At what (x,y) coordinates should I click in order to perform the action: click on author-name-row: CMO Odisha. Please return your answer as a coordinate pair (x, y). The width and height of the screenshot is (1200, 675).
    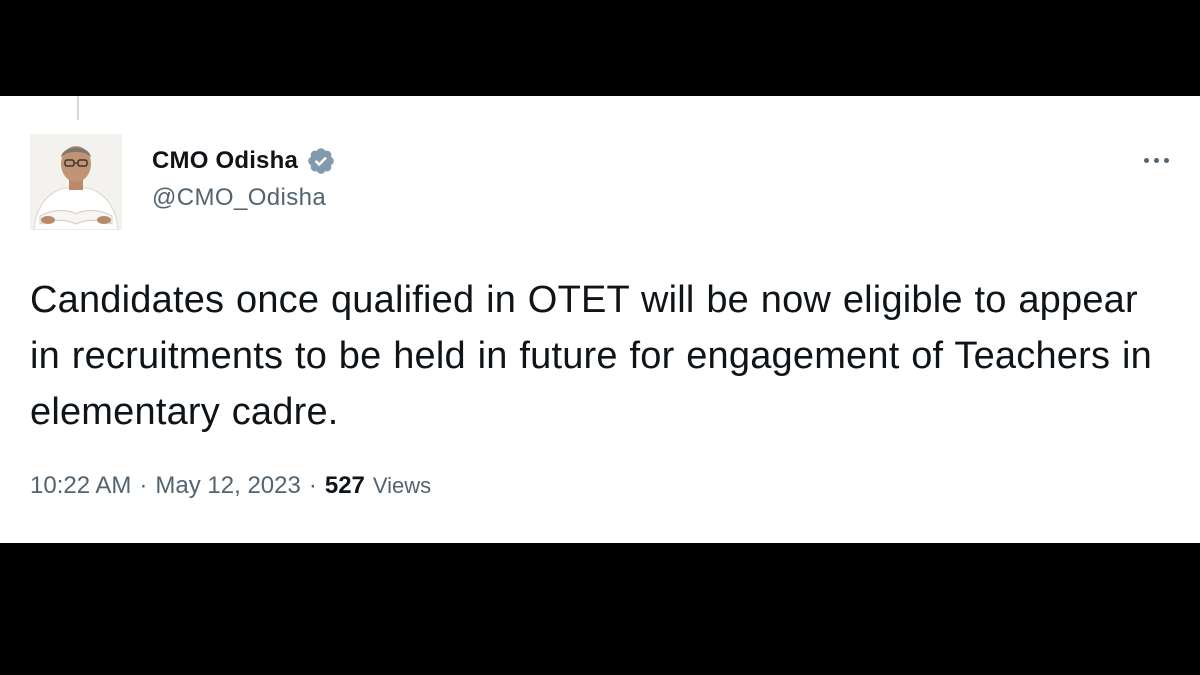
    Looking at the image, I should click on (244, 161).